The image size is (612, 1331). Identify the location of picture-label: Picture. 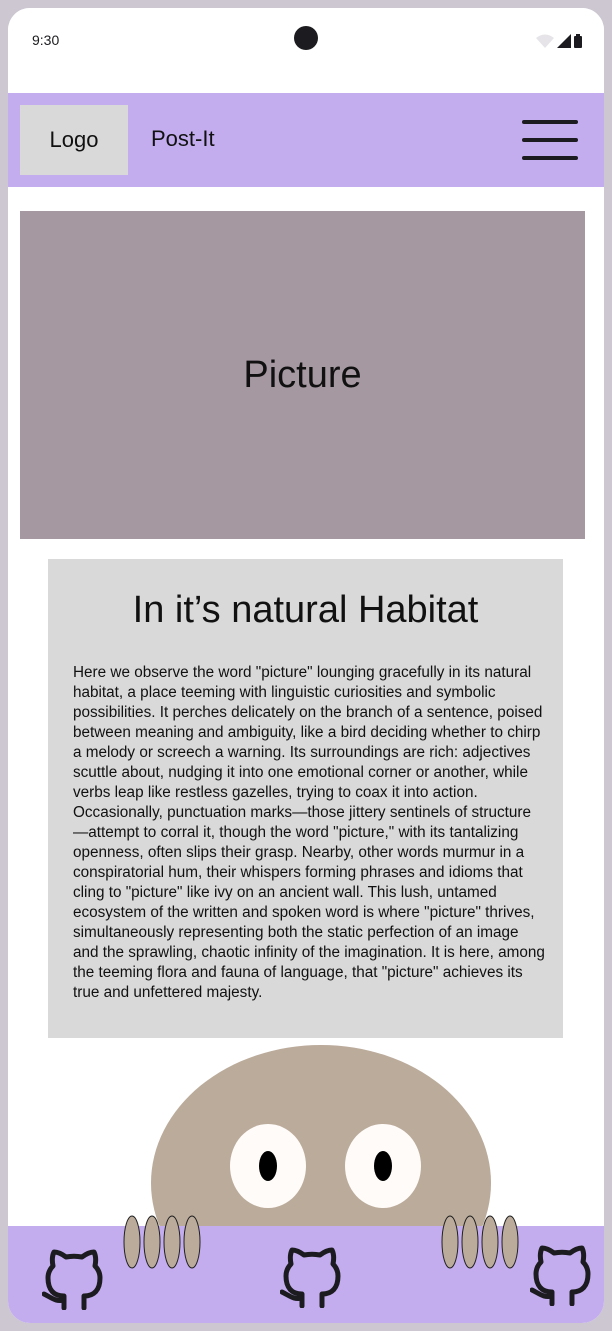
(302, 374).